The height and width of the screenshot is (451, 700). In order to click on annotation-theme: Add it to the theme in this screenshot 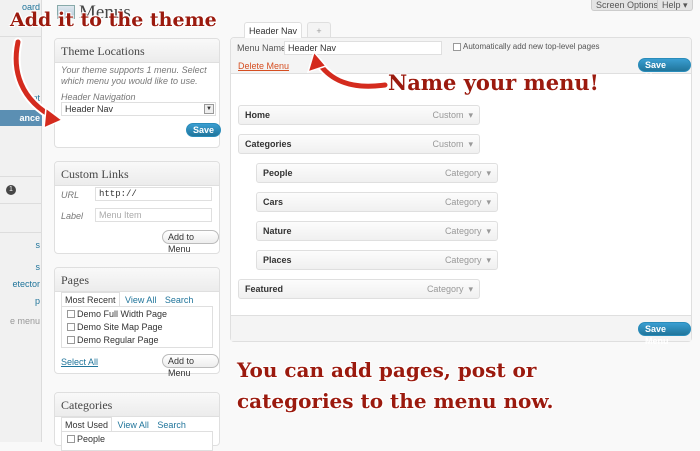, I will do `click(113, 20)`.